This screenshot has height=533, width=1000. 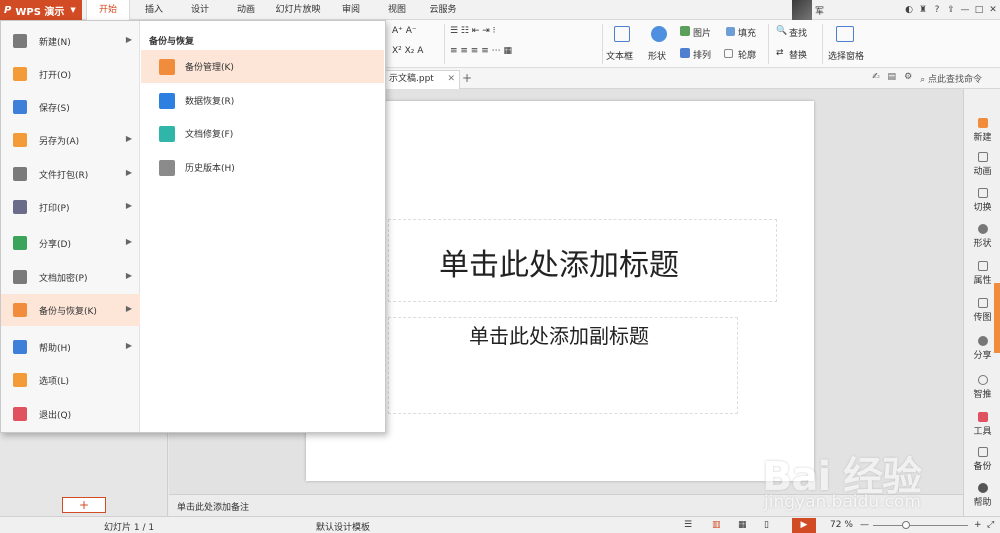 I want to click on superscript-icon: X² X₂ A, so click(x=407, y=51).